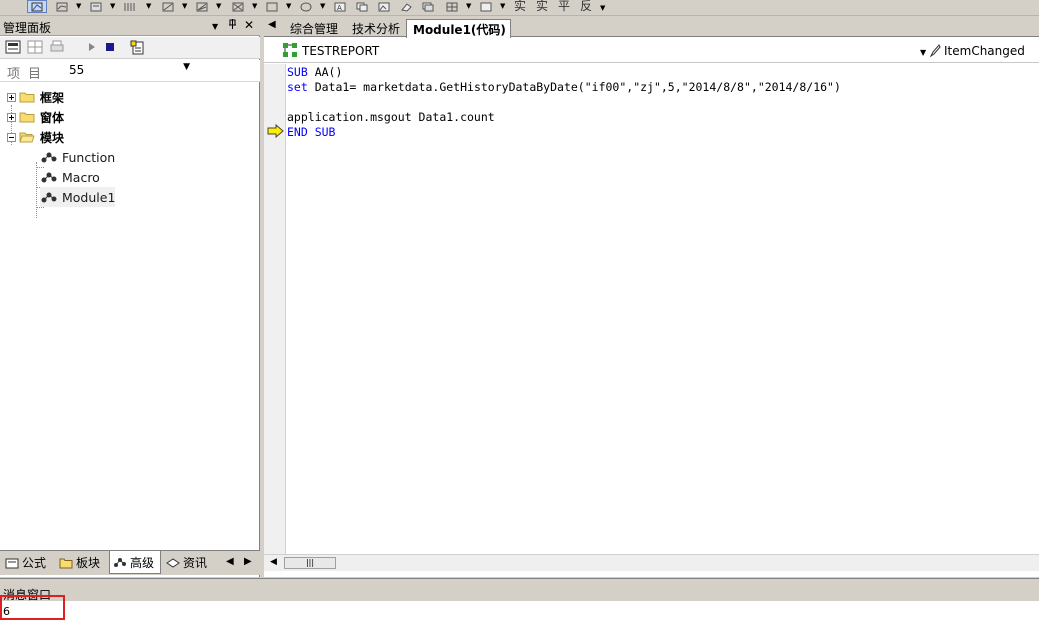 The width and height of the screenshot is (1039, 628). What do you see at coordinates (34, 563) in the screenshot?
I see `tab-label: 公式` at bounding box center [34, 563].